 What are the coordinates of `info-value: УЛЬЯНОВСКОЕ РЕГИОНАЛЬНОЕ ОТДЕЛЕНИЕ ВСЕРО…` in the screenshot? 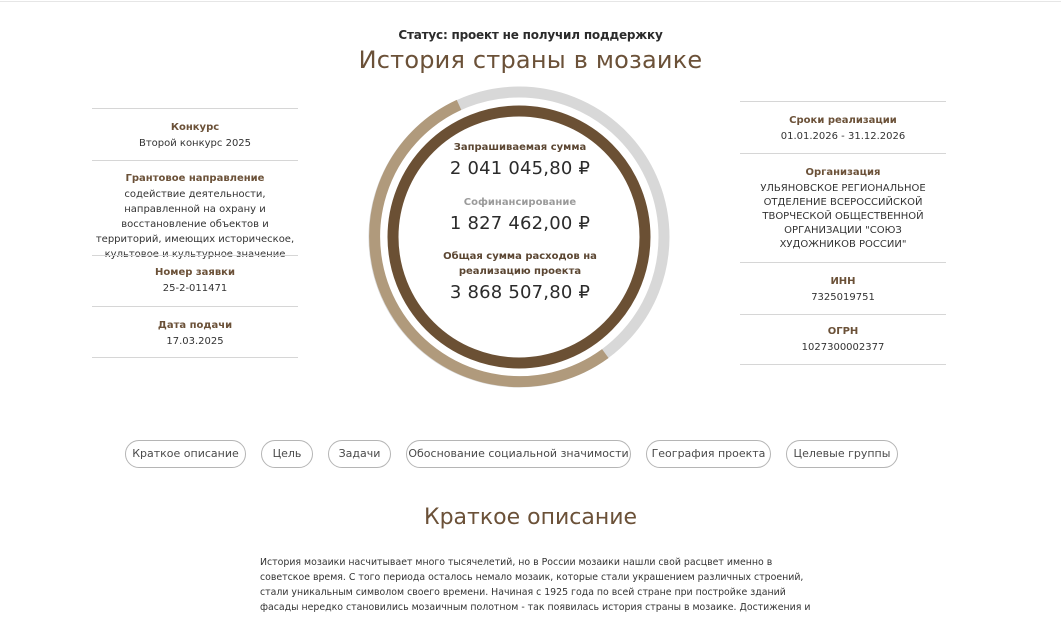 It's located at (843, 216).